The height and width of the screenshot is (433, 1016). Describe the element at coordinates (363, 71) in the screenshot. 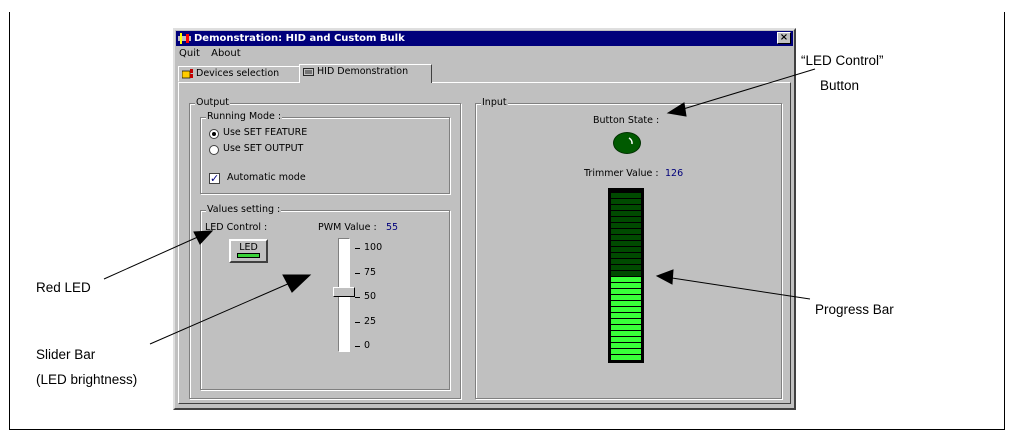

I see `tab-hid-label: HID Demonstration` at that location.